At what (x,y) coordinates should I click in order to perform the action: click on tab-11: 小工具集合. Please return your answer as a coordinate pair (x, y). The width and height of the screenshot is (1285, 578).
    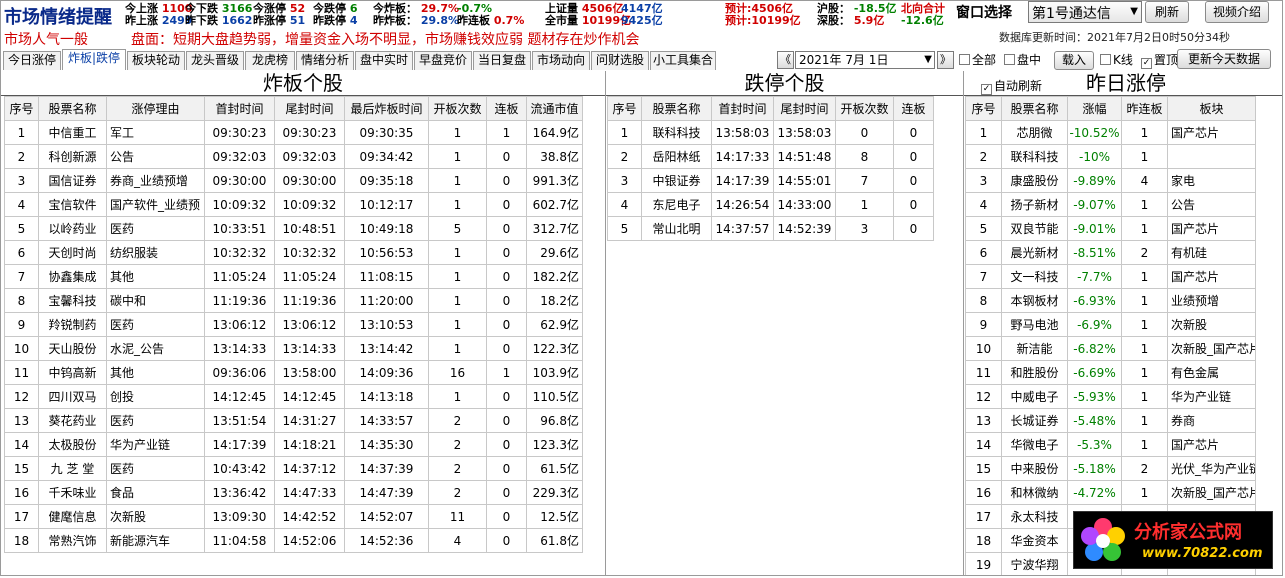
    Looking at the image, I should click on (683, 60).